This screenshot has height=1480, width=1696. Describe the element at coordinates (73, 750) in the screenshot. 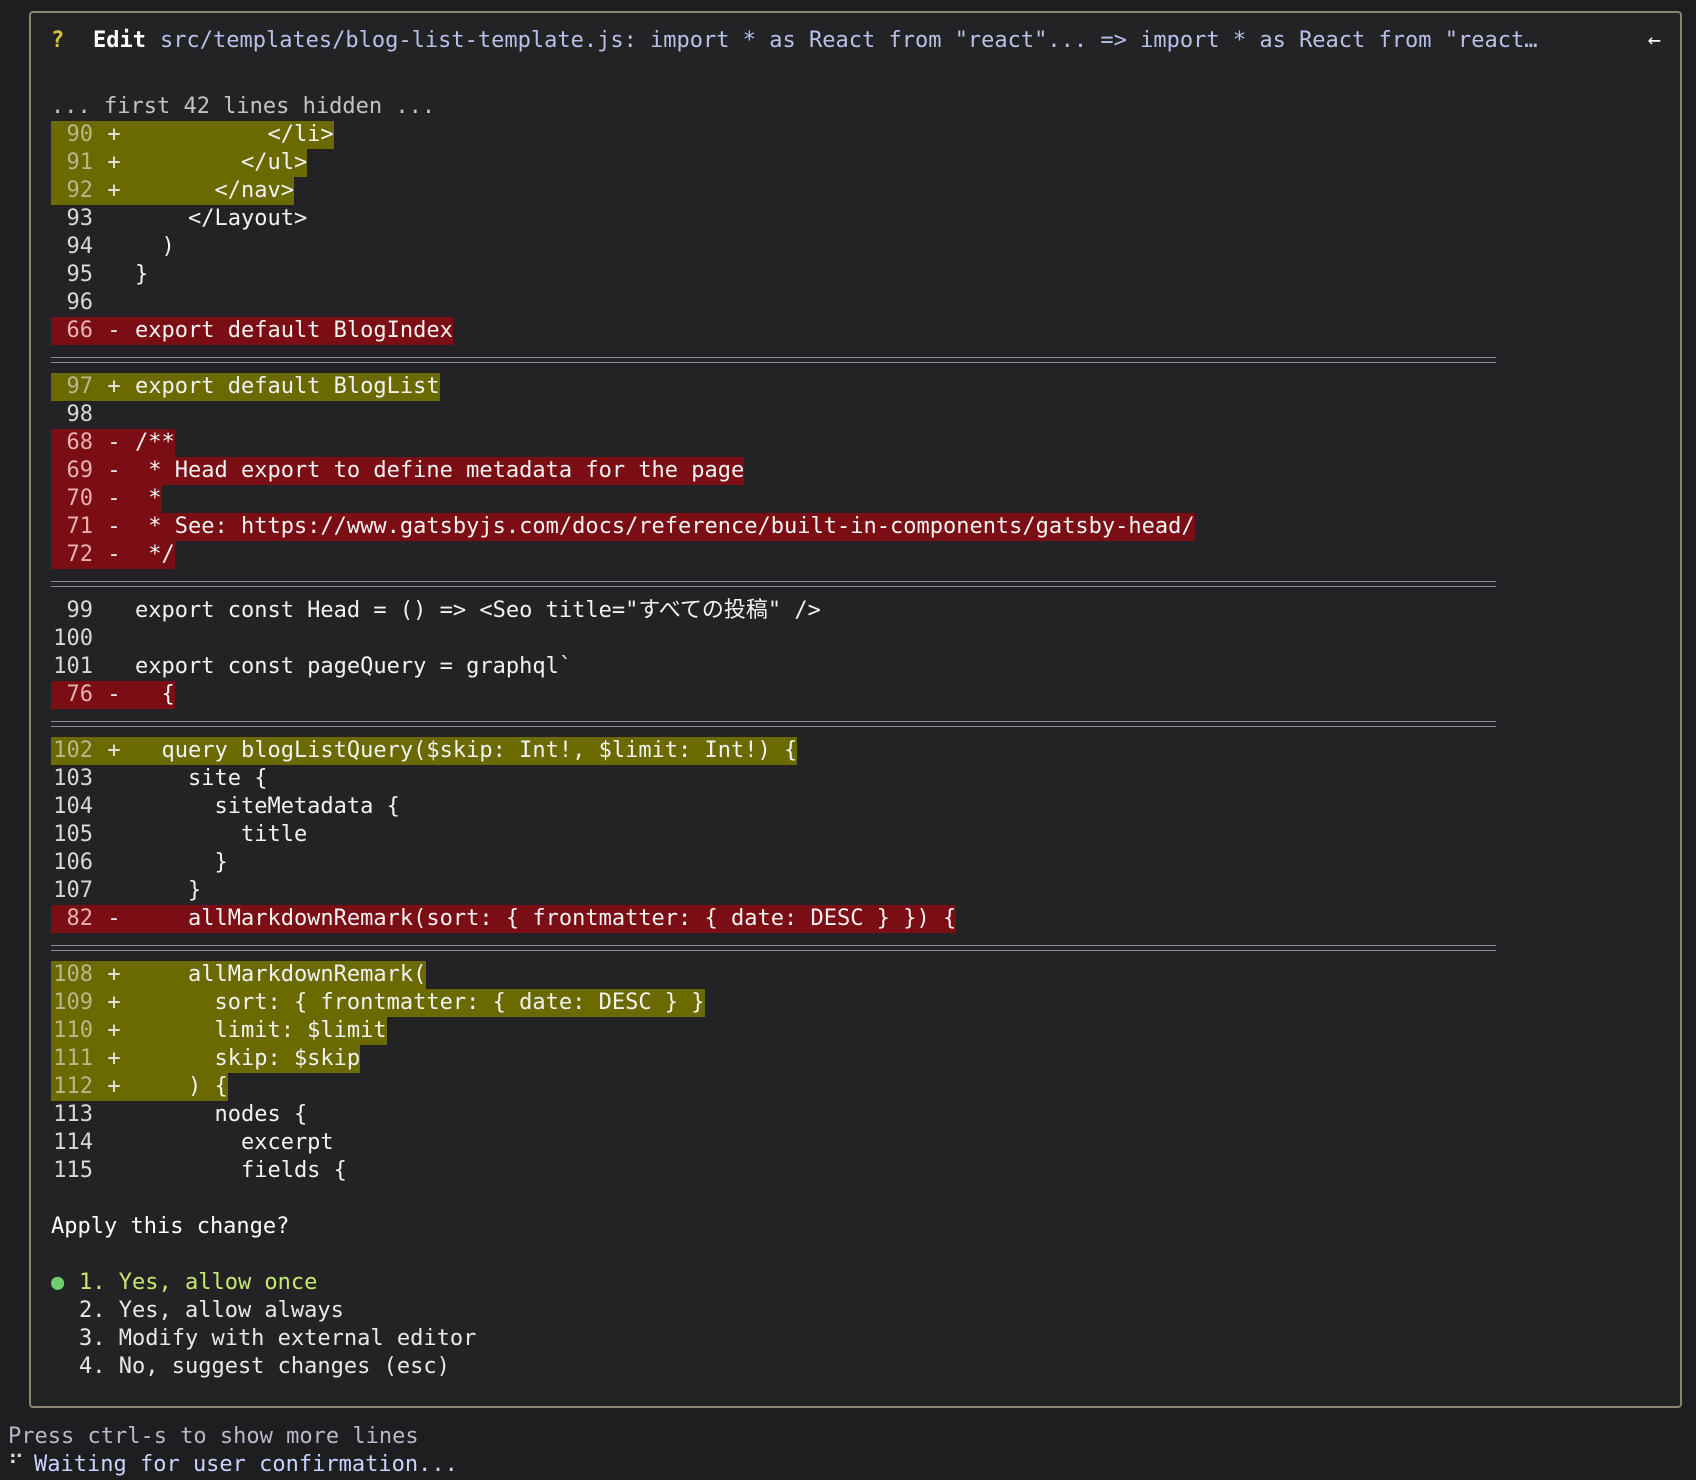

I see `line-number: 102` at that location.